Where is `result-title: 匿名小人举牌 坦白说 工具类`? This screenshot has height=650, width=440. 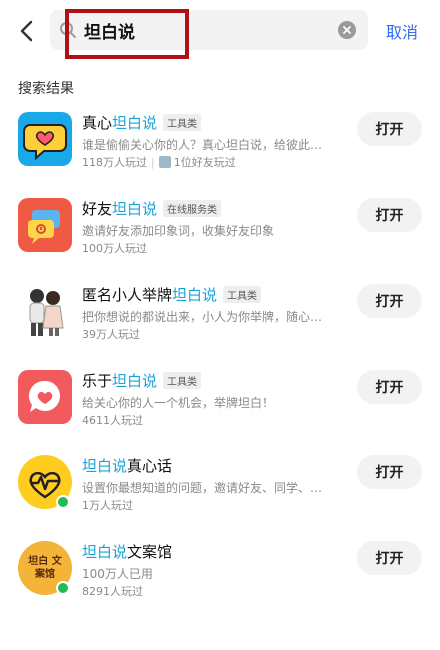 result-title: 匿名小人举牌 坦白说 工具类 is located at coordinates (172, 294).